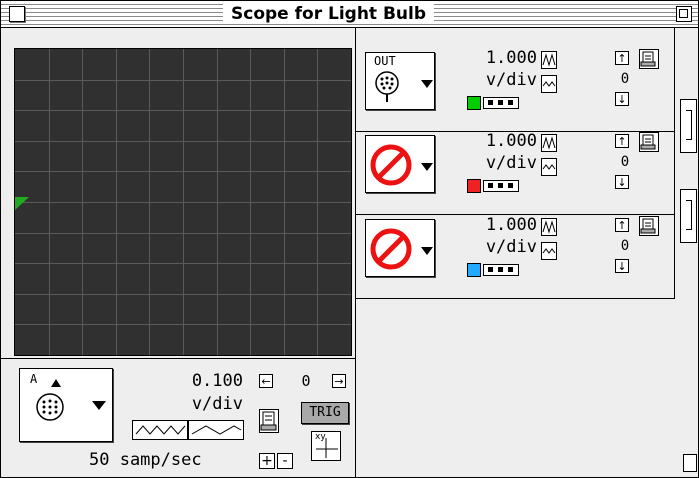 This screenshot has width=699, height=478. What do you see at coordinates (178, 358) in the screenshot?
I see `timebase-divider` at bounding box center [178, 358].